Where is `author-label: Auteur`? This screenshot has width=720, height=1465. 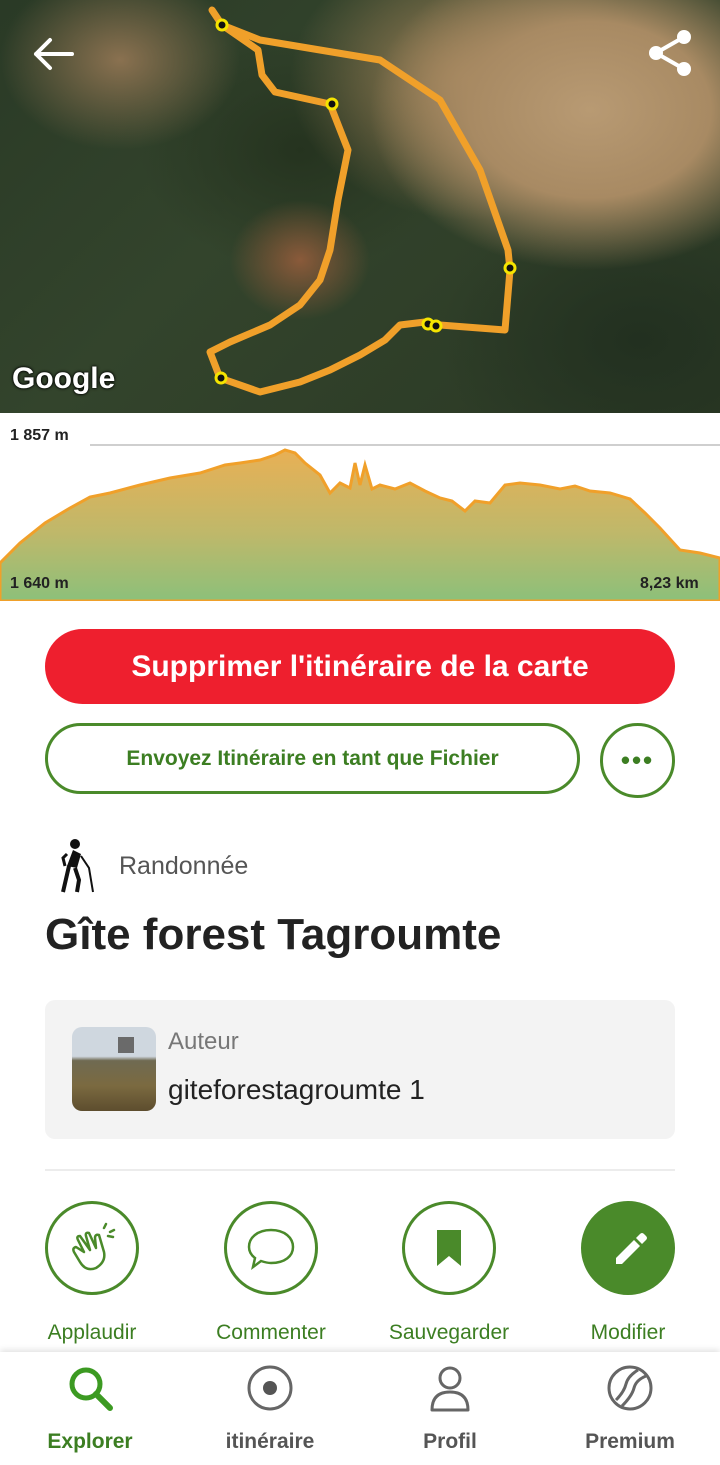 author-label: Auteur is located at coordinates (203, 1041).